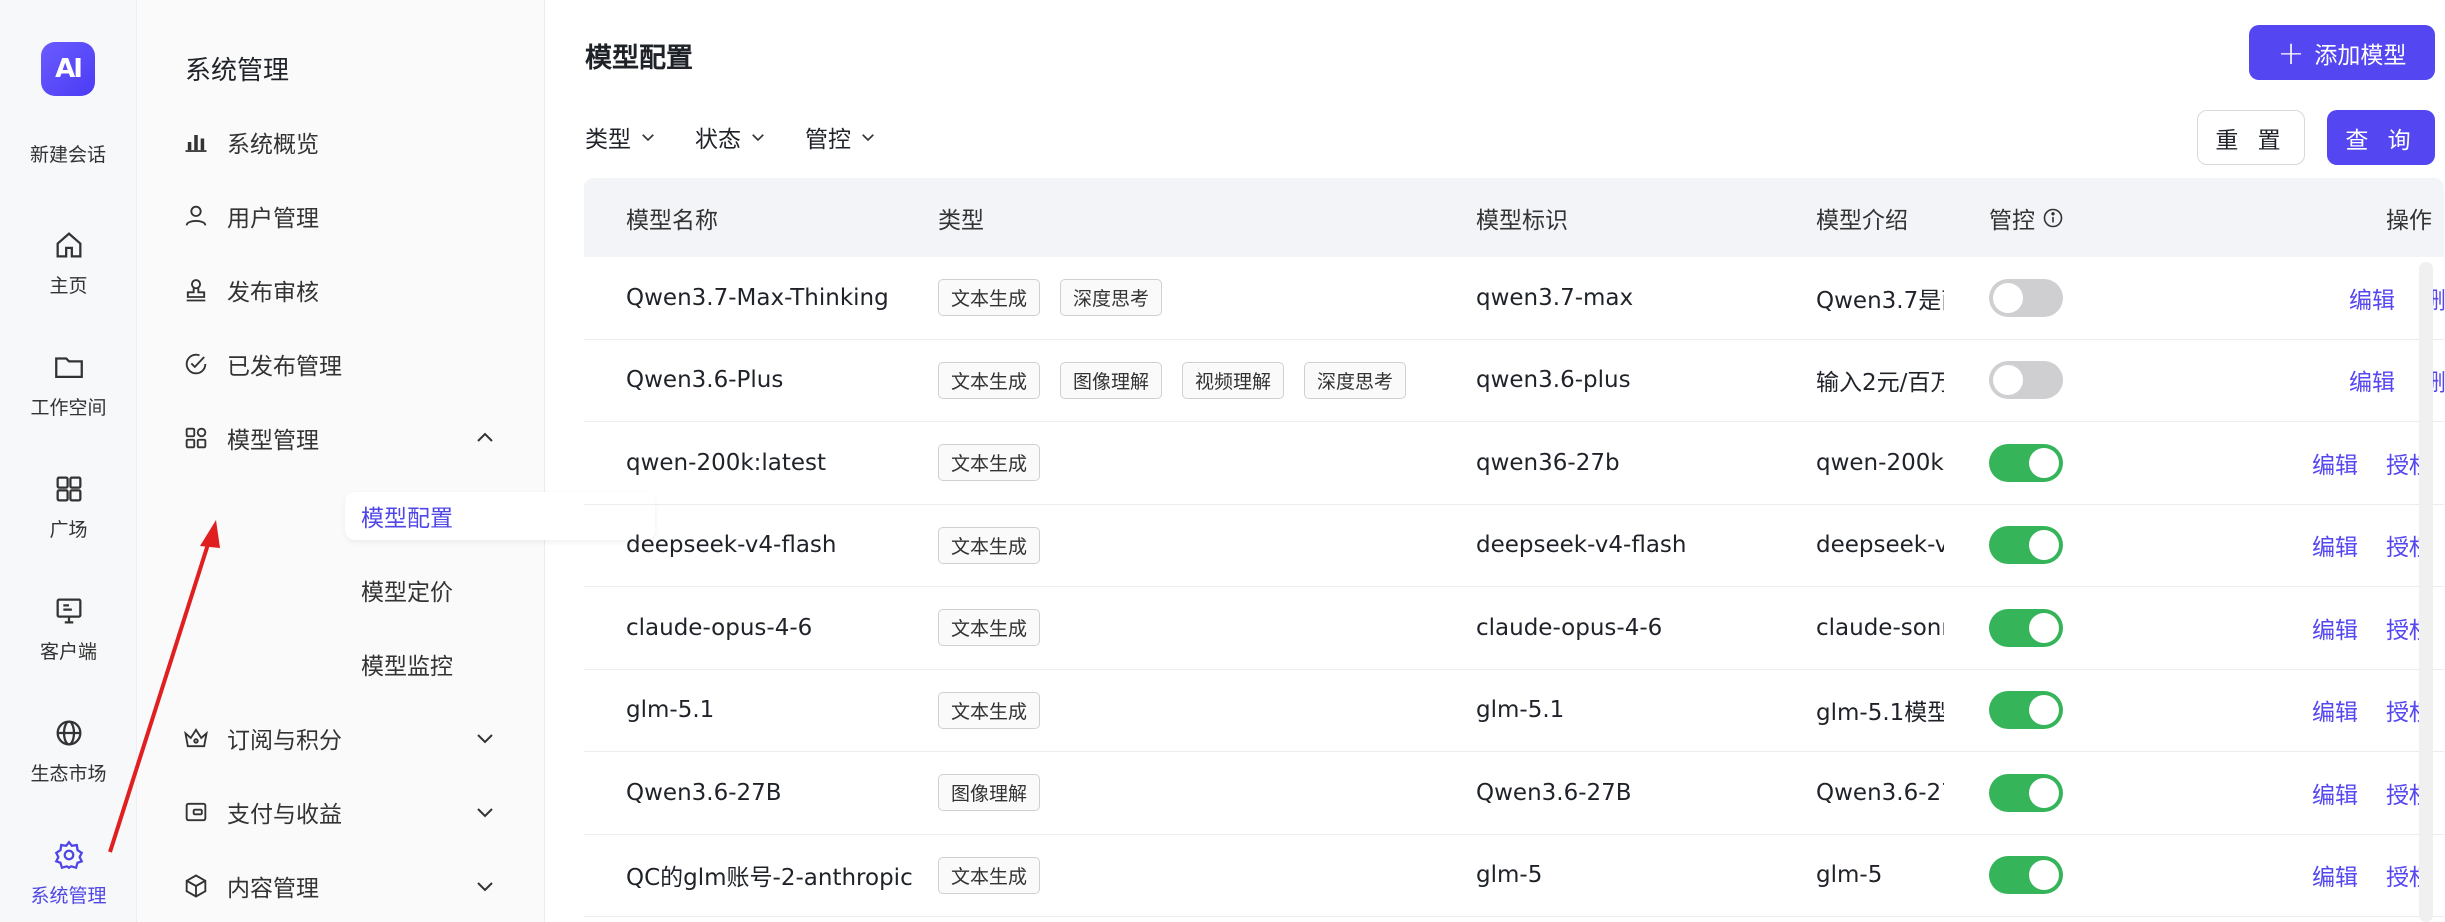 This screenshot has width=2445, height=922. I want to click on cell-model-id: Qwen3.6-27B, so click(1554, 792).